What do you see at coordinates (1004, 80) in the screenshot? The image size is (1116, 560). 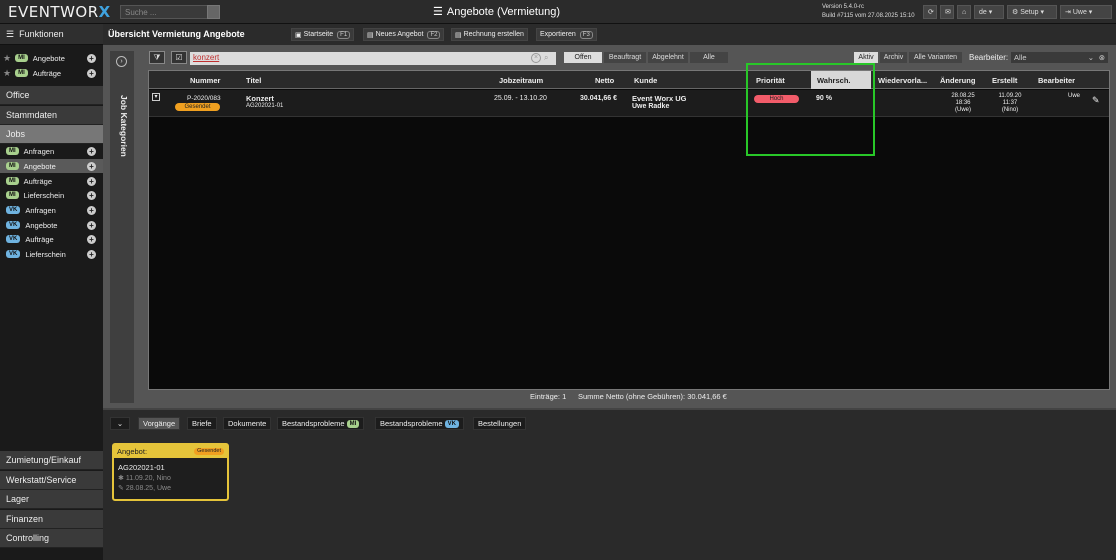 I see `col-erstellt: Erstellt` at bounding box center [1004, 80].